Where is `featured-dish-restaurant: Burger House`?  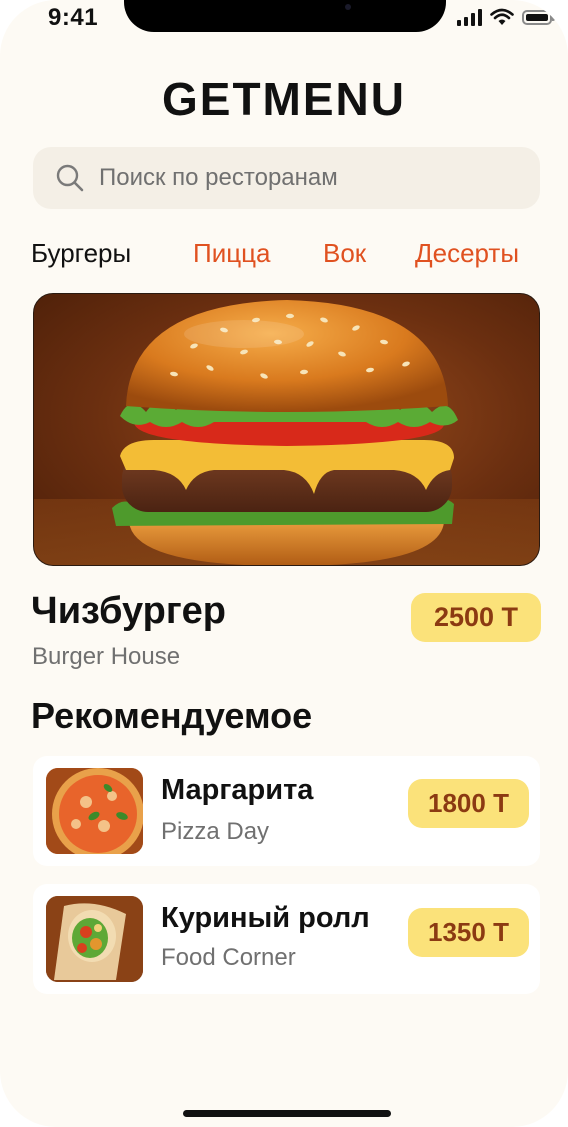
featured-dish-restaurant: Burger House is located at coordinates (106, 656).